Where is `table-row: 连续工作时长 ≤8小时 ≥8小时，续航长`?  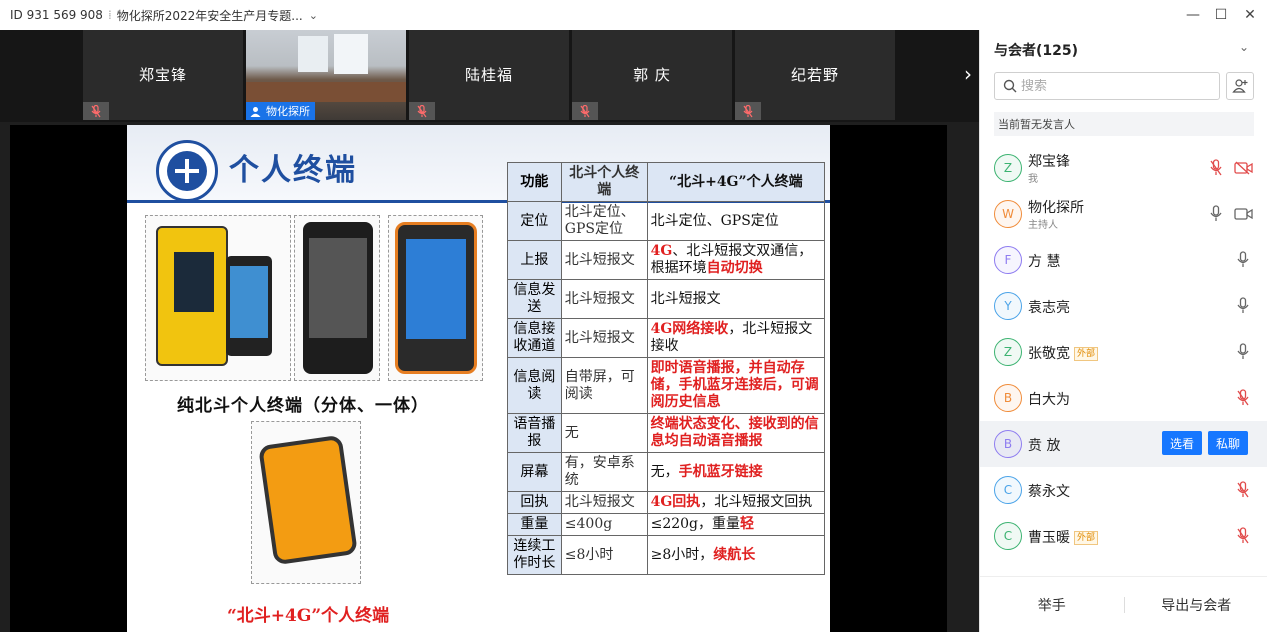 table-row: 连续工作时长 ≤8小时 ≥8小时，续航长 is located at coordinates (666, 555).